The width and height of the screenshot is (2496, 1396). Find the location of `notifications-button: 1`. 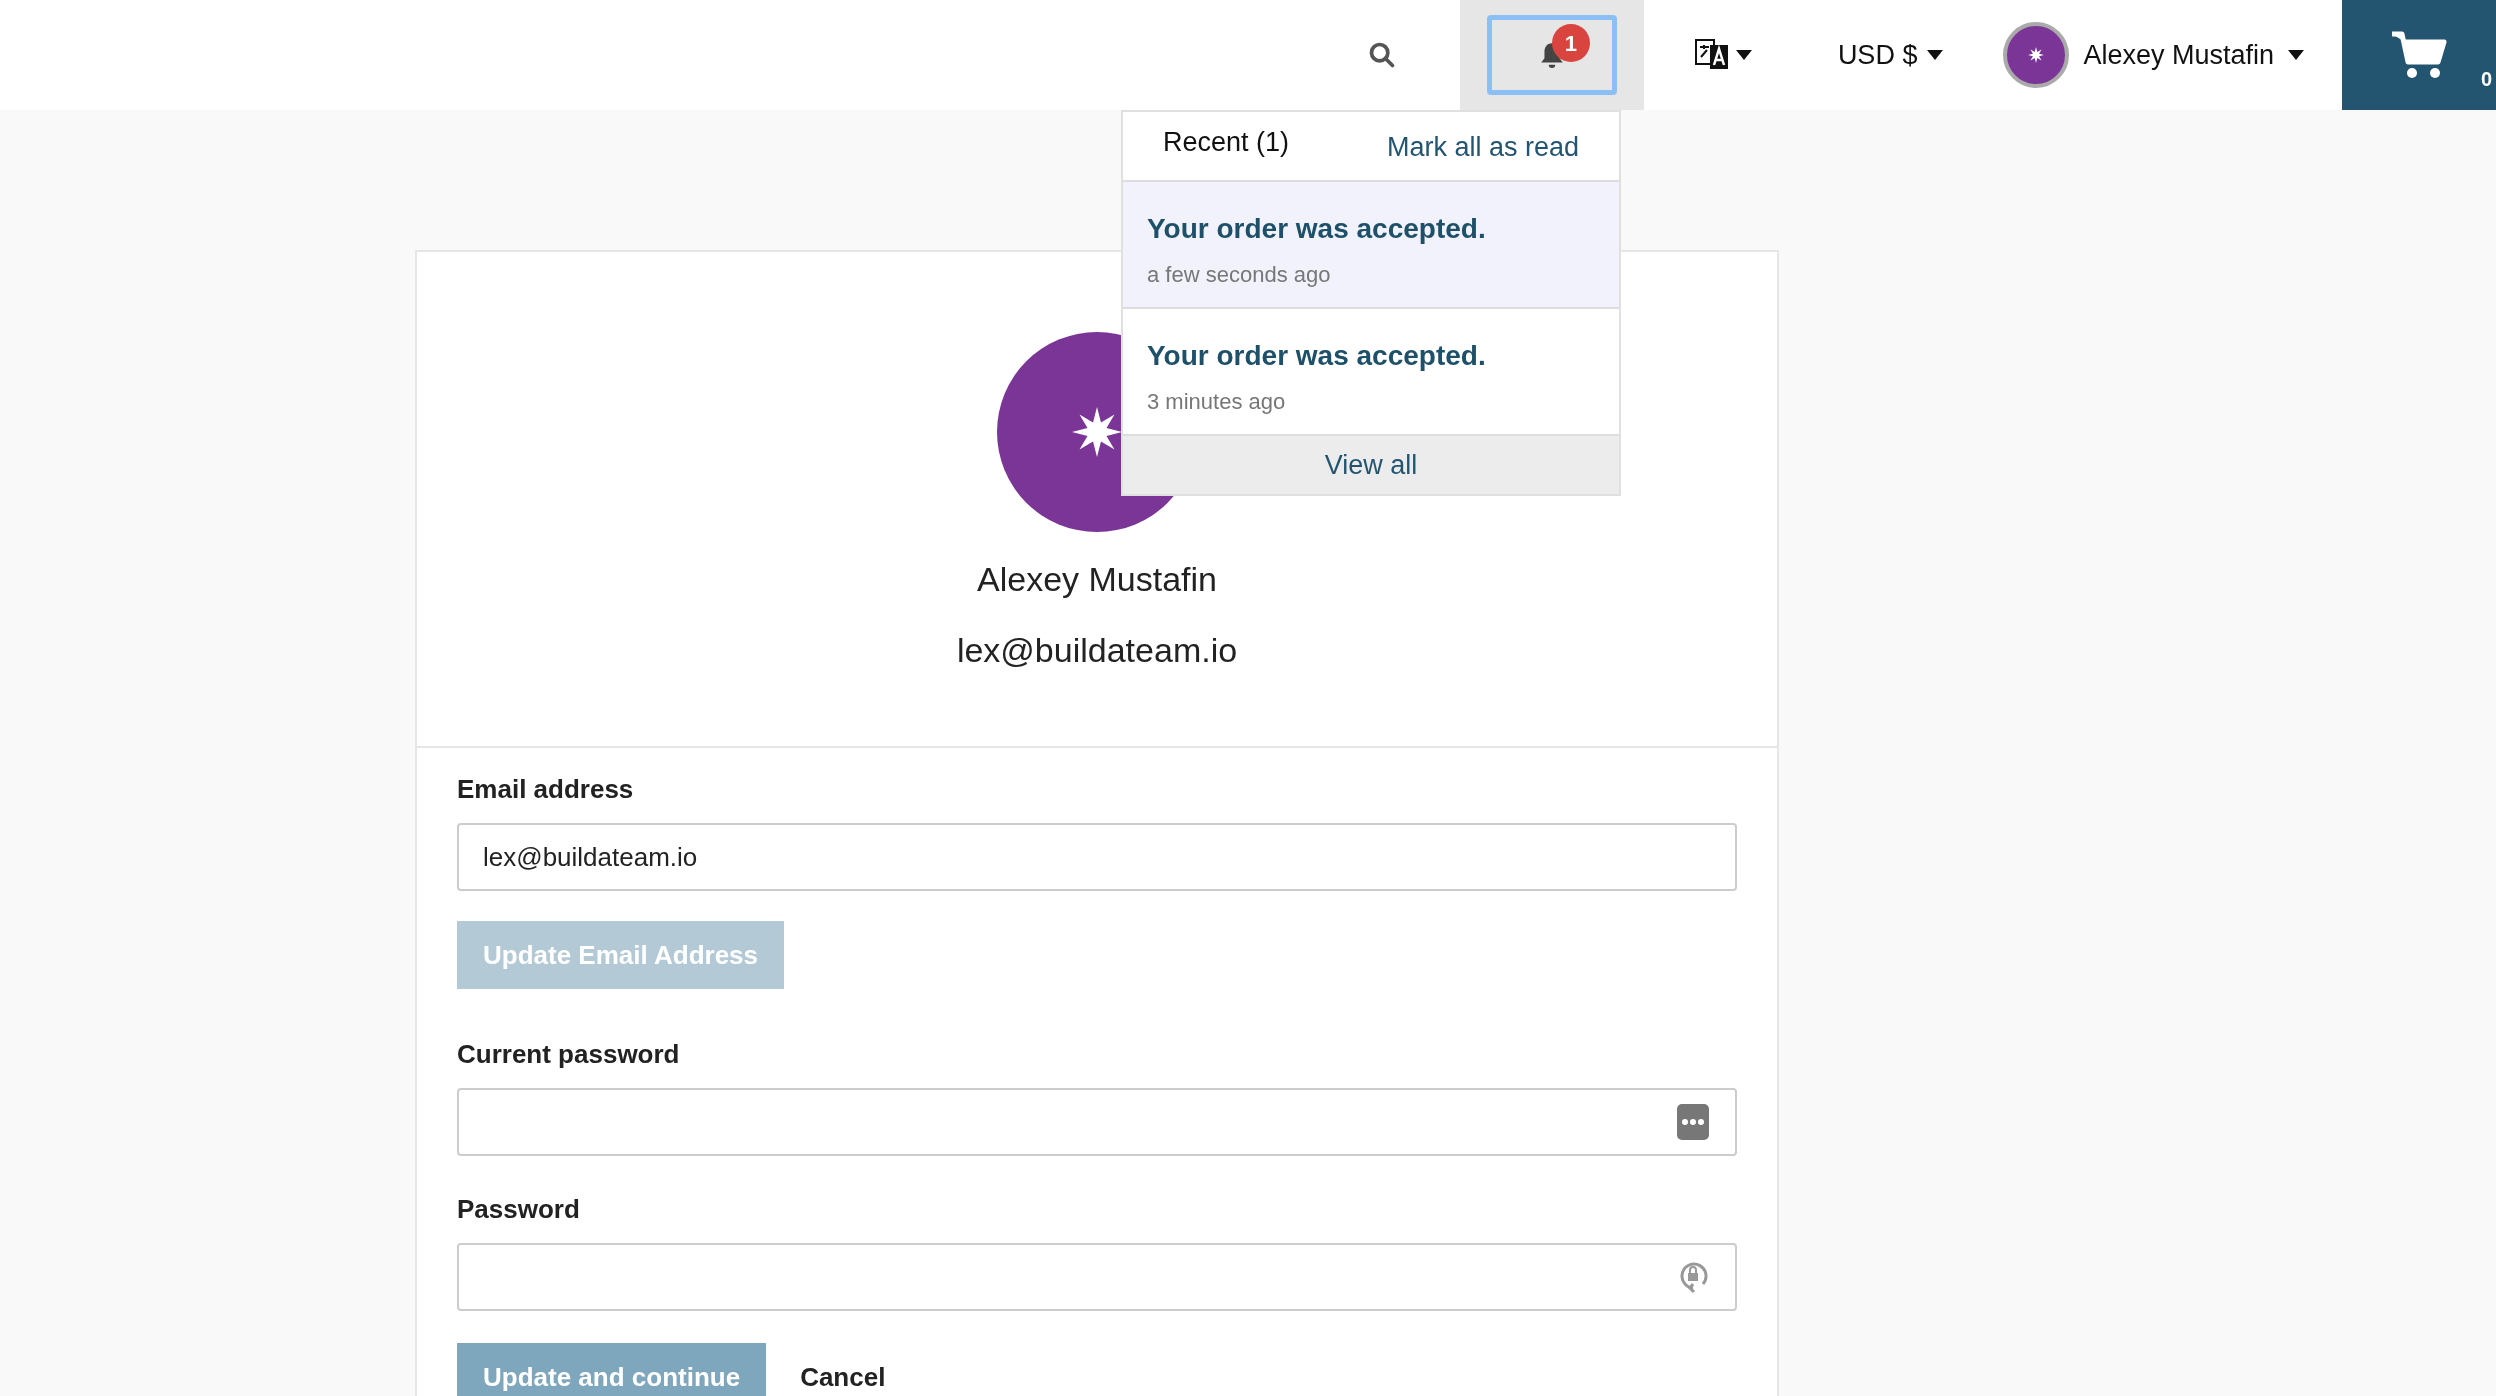

notifications-button: 1 is located at coordinates (1551, 55).